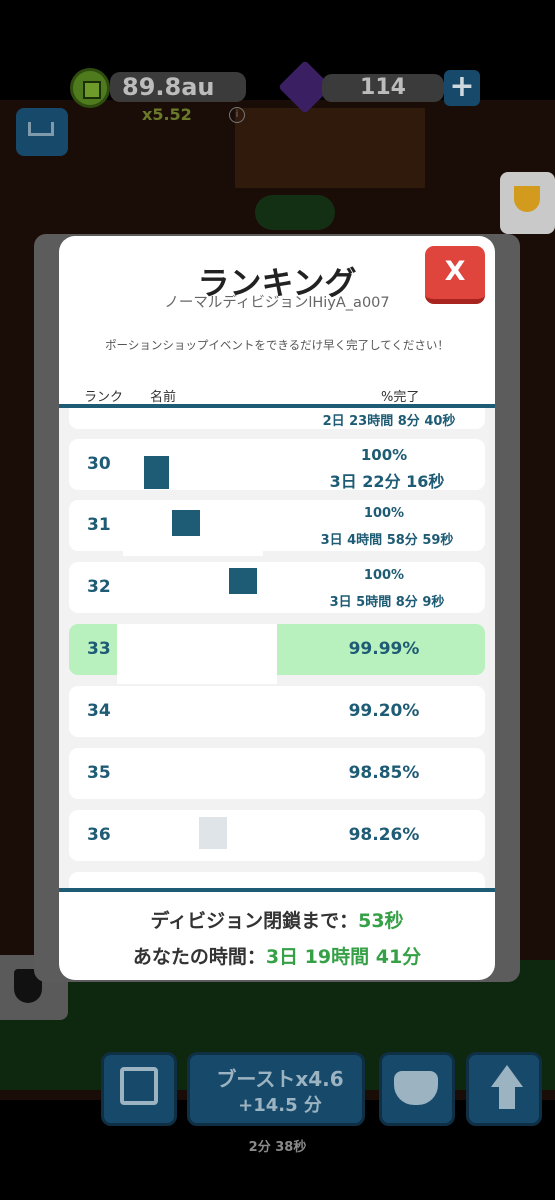 Image resolution: width=555 pixels, height=1200 pixels. I want to click on table-row: 31 100% 3日 4時間 58分 59秒, so click(277, 528).